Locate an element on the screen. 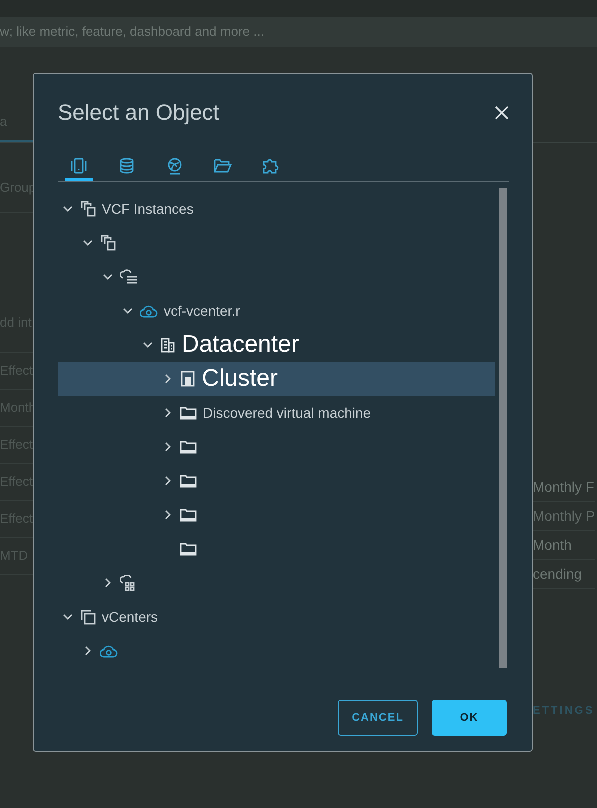 This screenshot has width=597, height=808. dialog-title: Select an Object is located at coordinates (139, 113).